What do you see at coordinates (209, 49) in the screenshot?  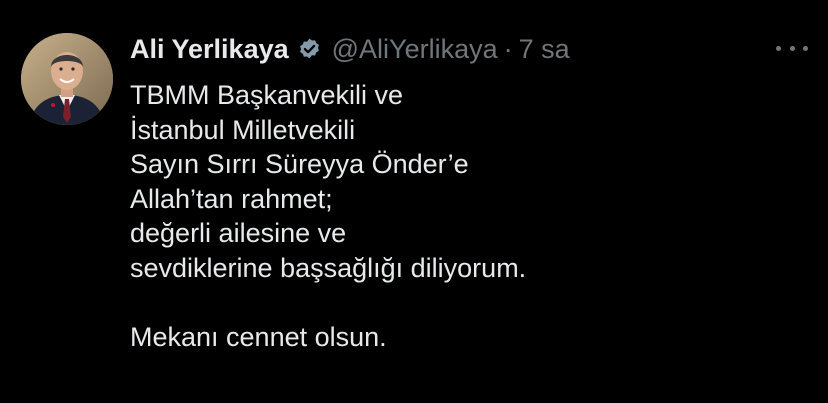 I see `author-name: Ali Yerlikaya` at bounding box center [209, 49].